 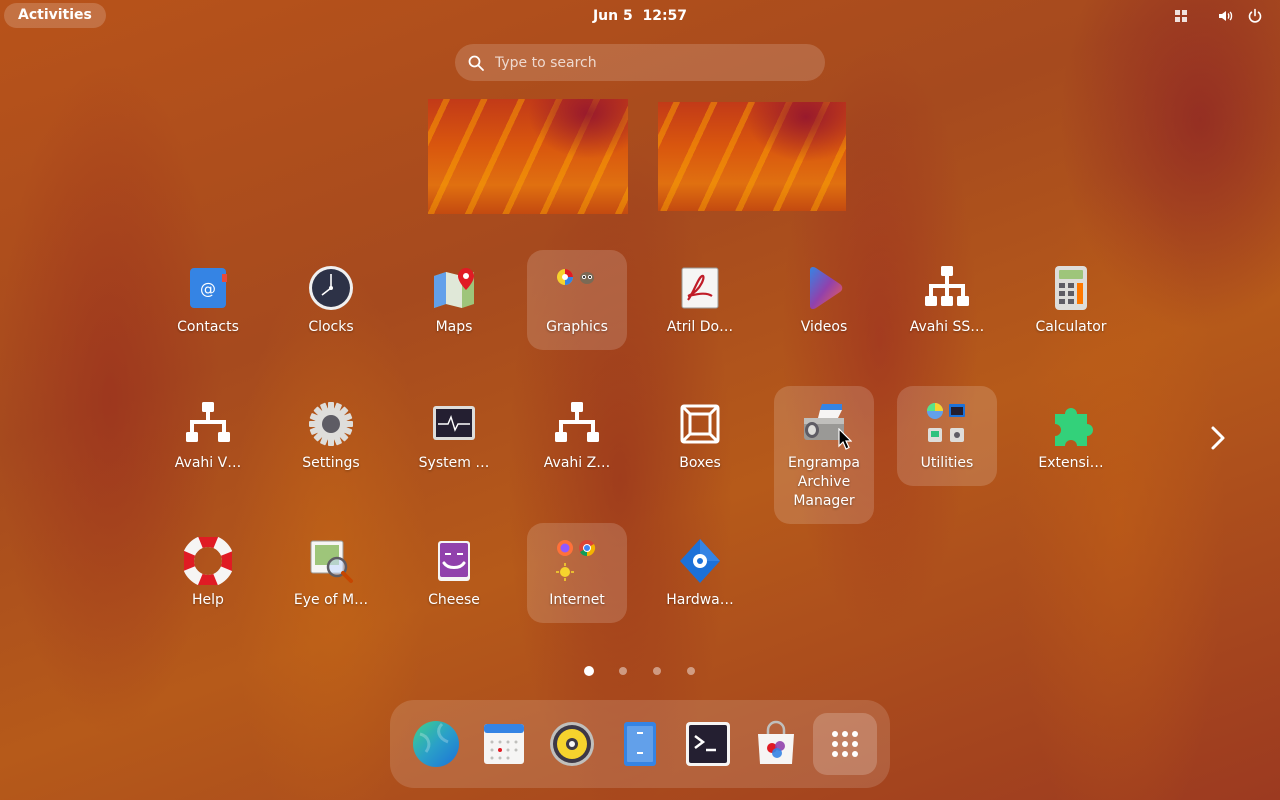 I want to click on activities-button: Activities, so click(x=55, y=15).